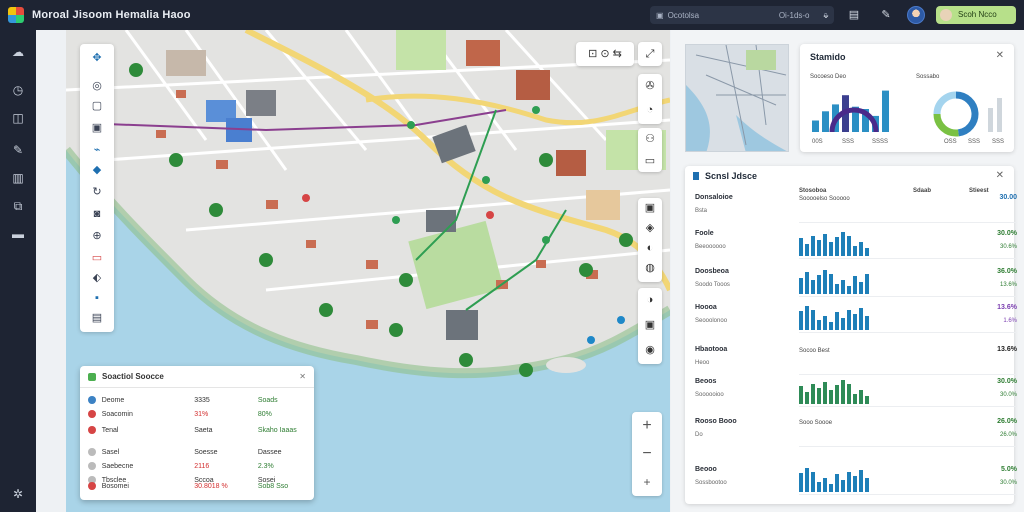 The height and width of the screenshot is (512, 1024). I want to click on table-row: Tenal Saeta Skaho Iaaas, so click(197, 430).